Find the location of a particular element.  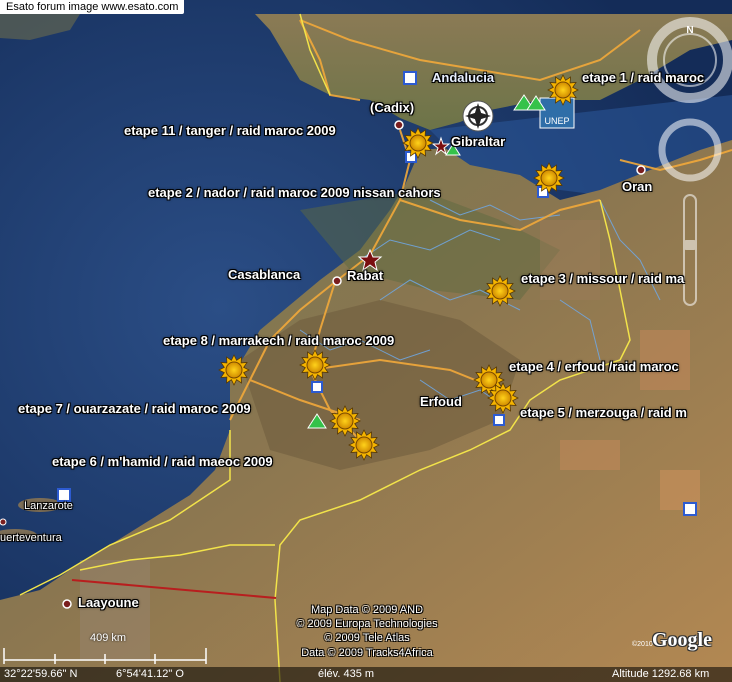

google-logo: Google is located at coordinates (682, 640).